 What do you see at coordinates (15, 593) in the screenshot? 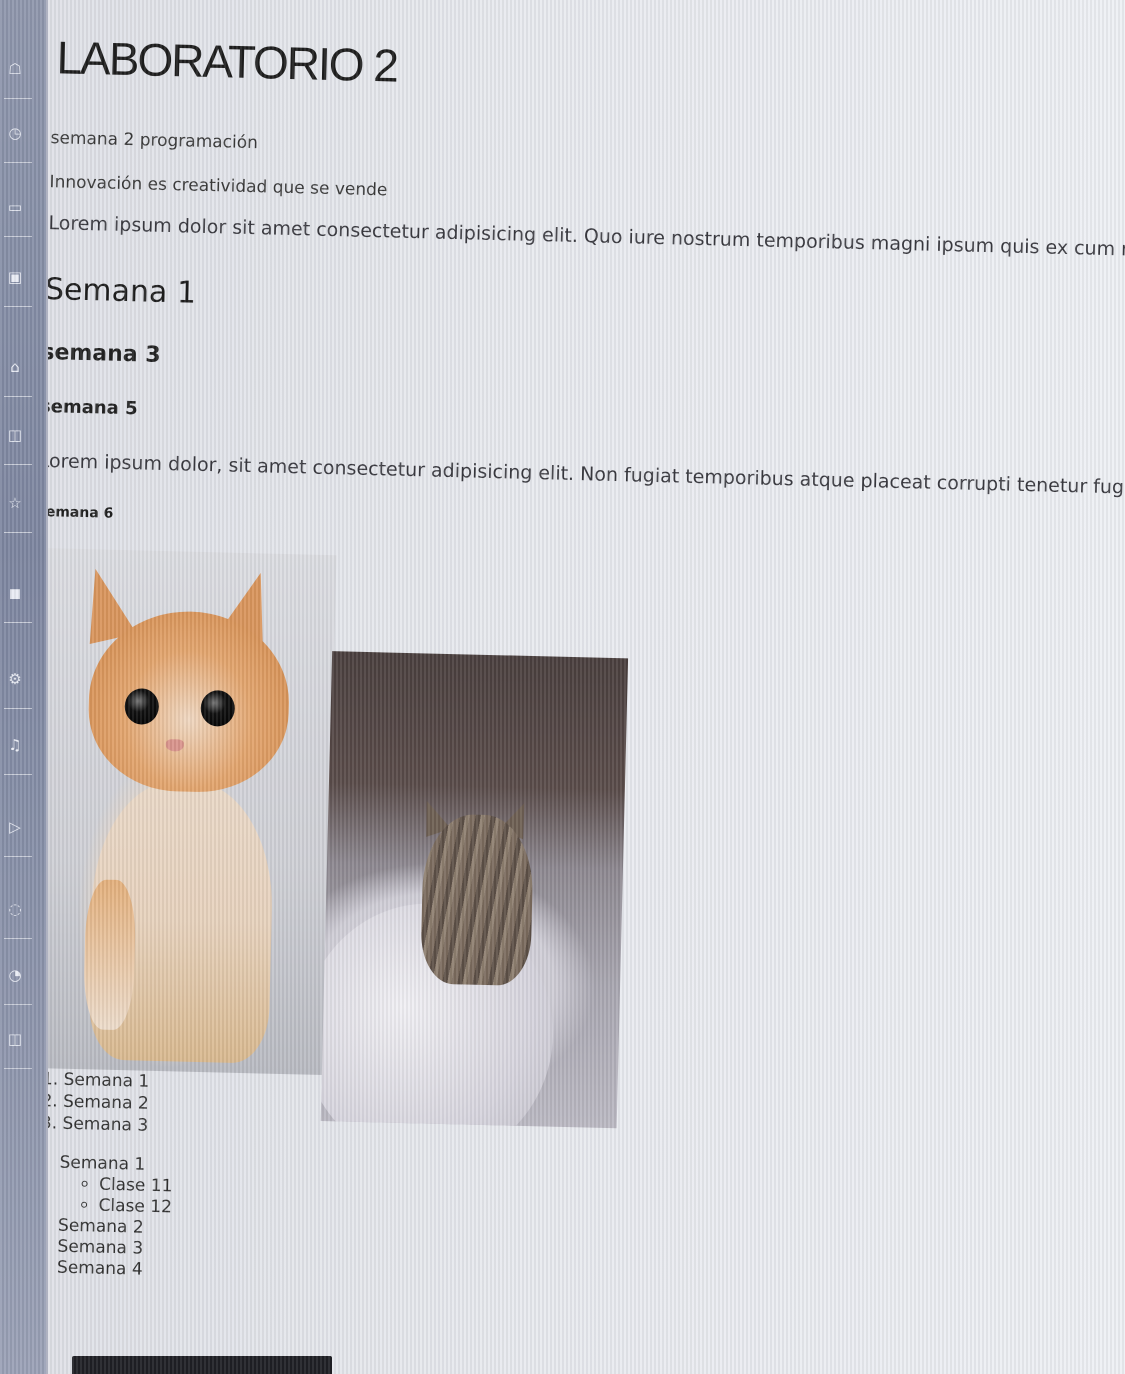
I see `app-icon: ◼` at bounding box center [15, 593].